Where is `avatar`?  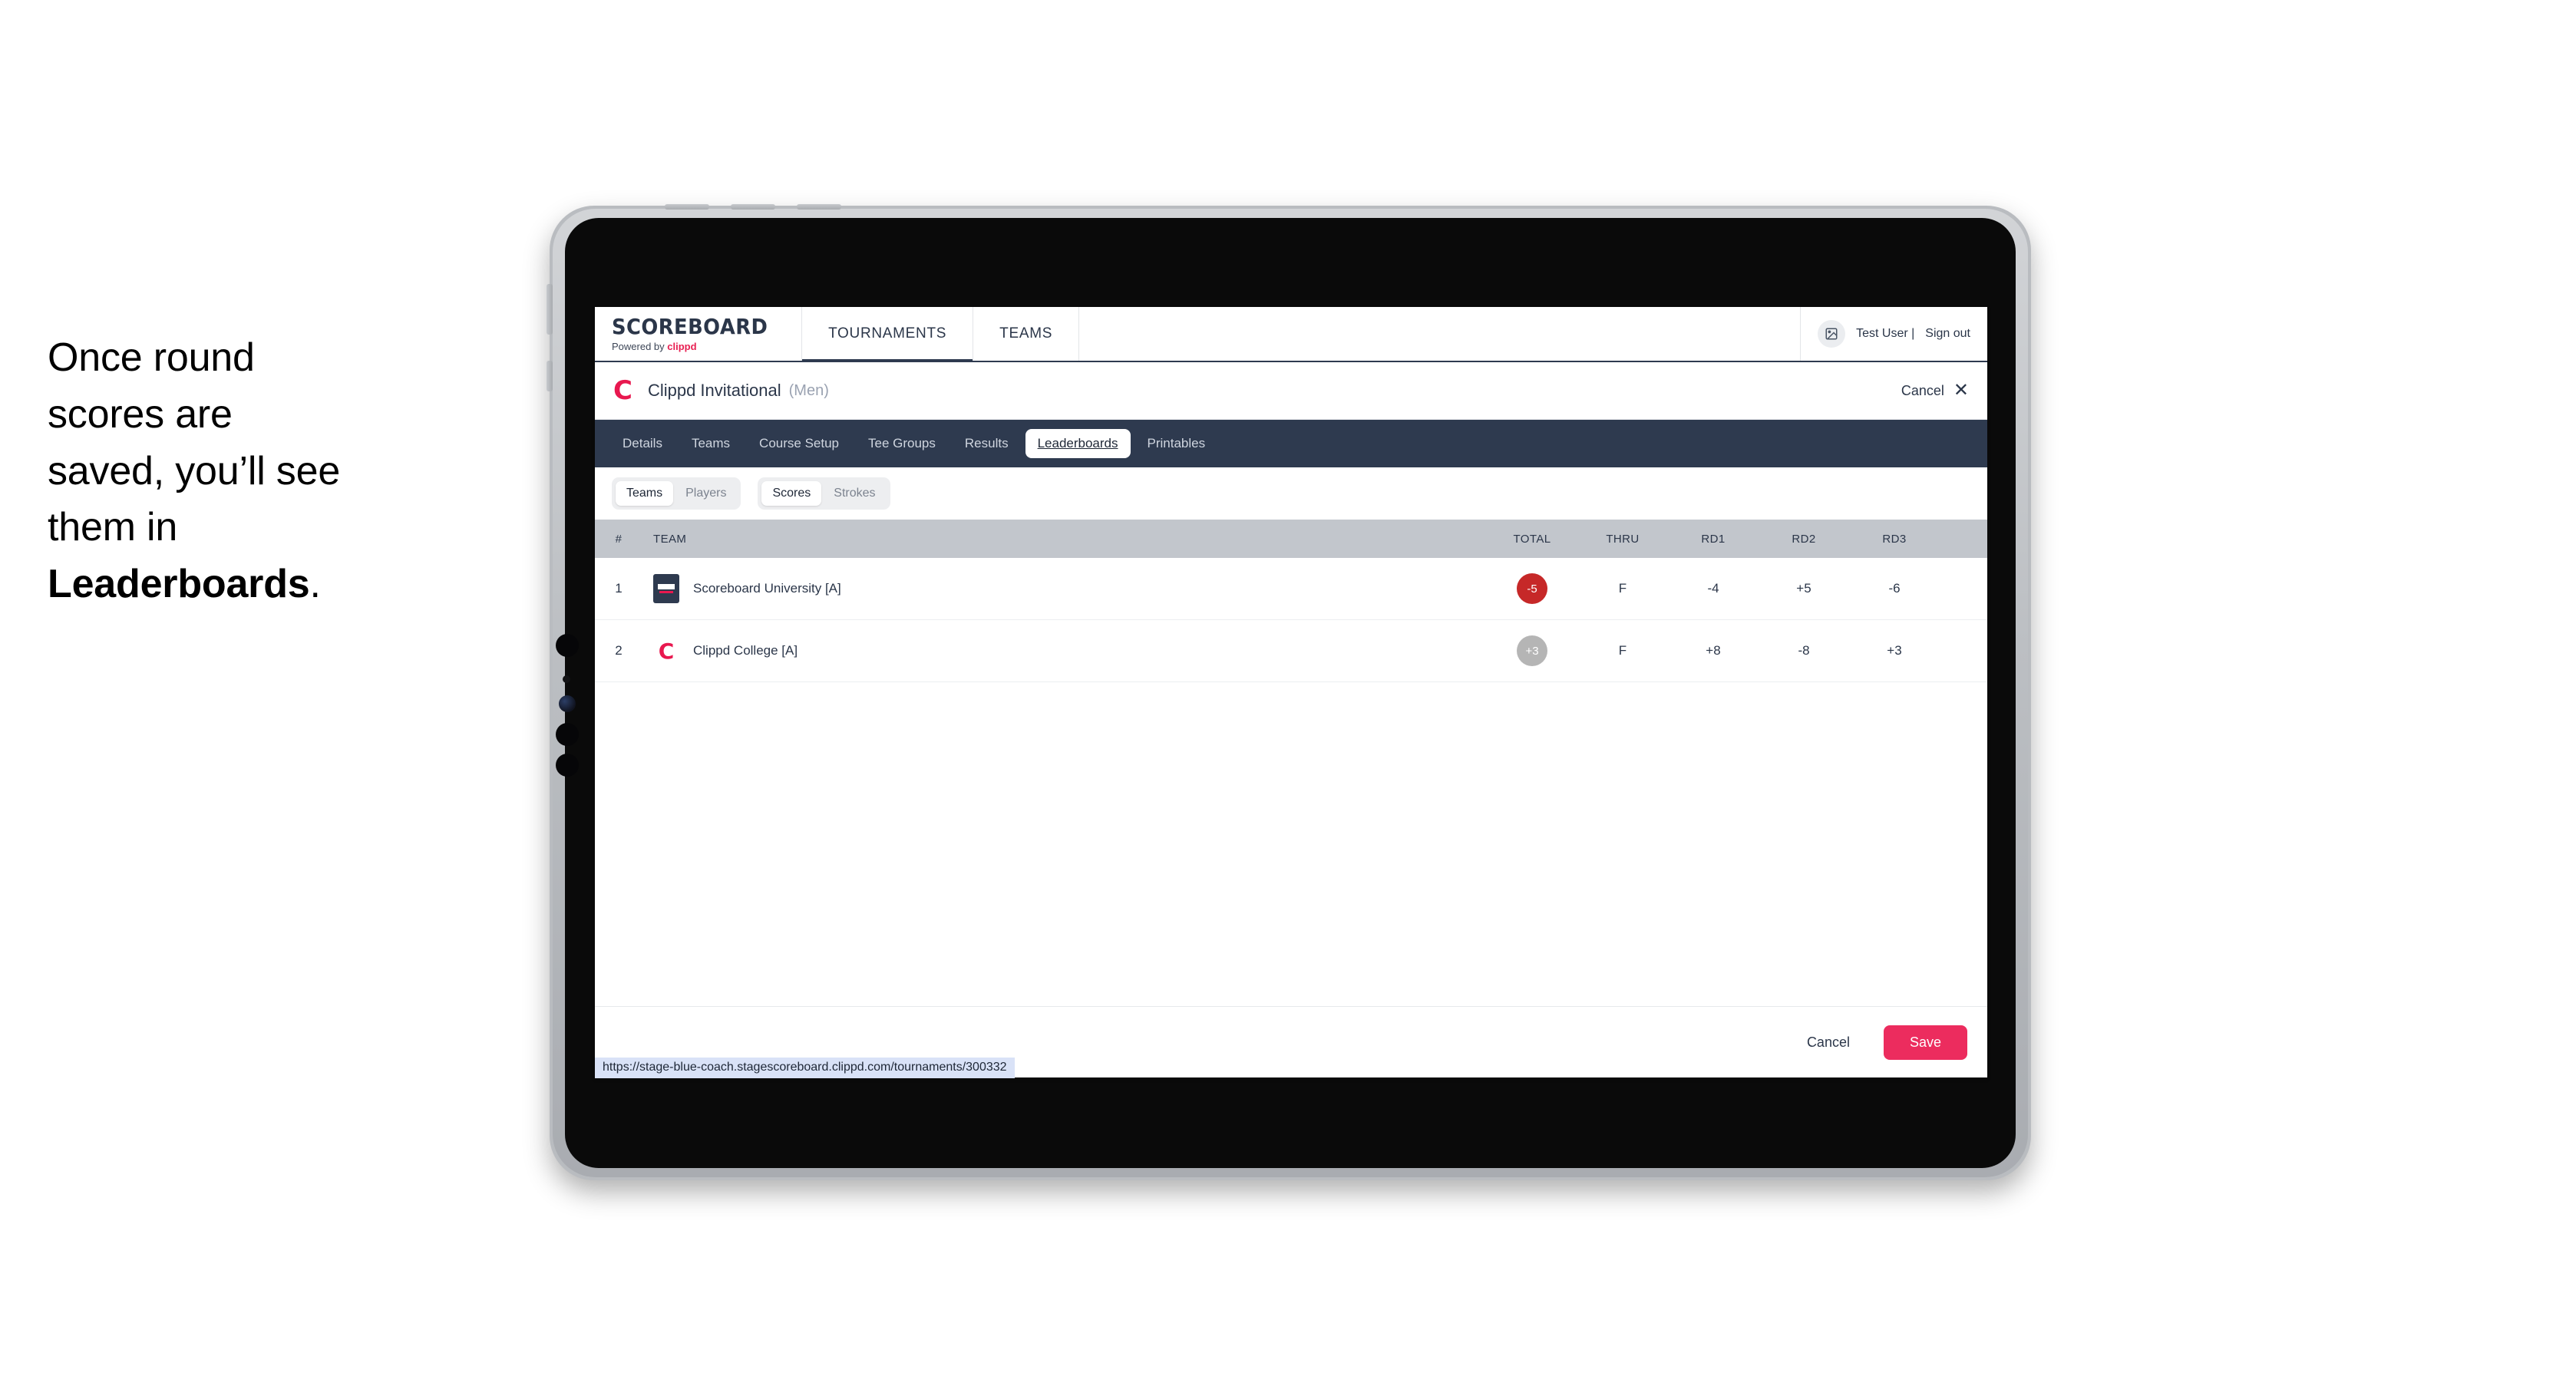
avatar is located at coordinates (1832, 334).